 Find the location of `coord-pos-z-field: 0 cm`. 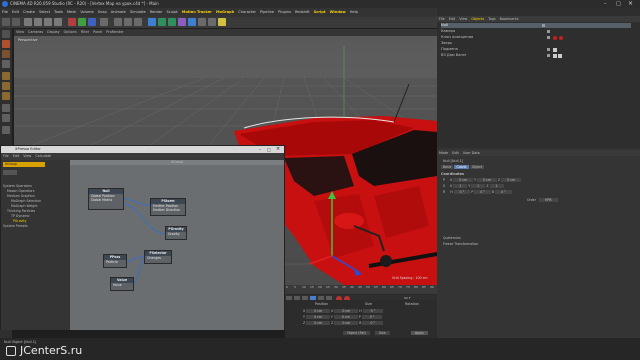

coord-pos-z-field: 0 cm is located at coordinates (318, 323).